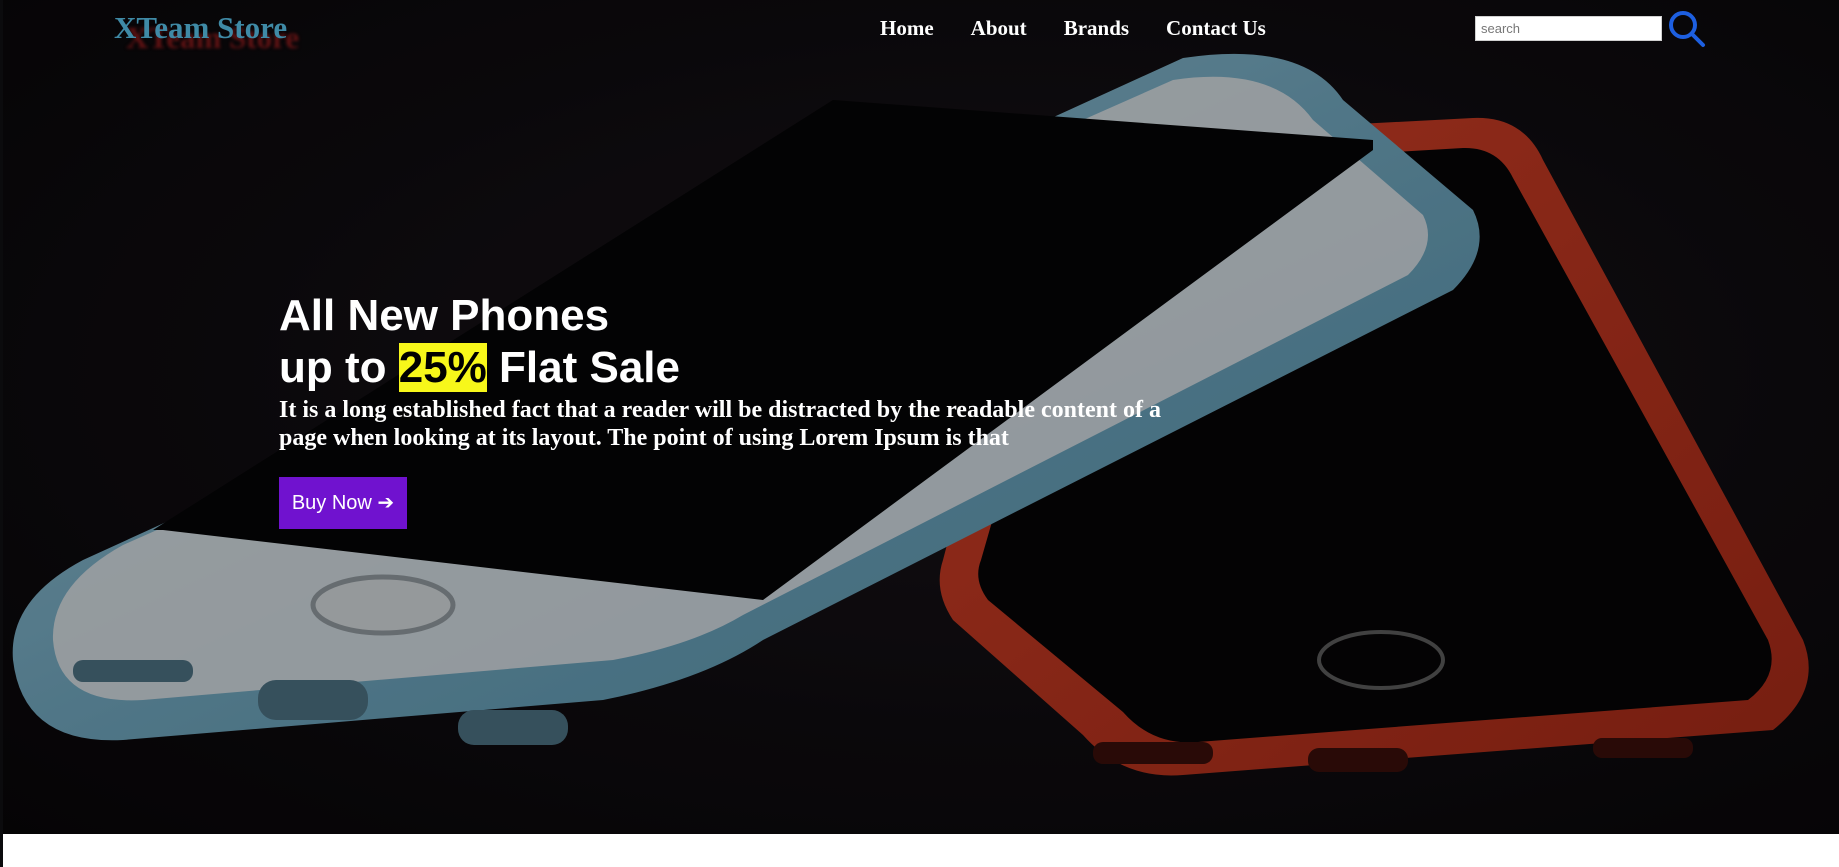  I want to click on headline-line-1: All New Phones, so click(444, 315).